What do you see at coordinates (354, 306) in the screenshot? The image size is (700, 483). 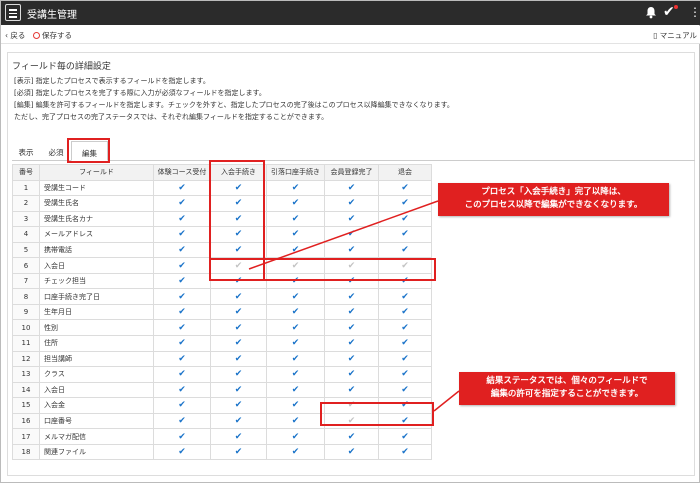 I see `callout-connectors` at bounding box center [354, 306].